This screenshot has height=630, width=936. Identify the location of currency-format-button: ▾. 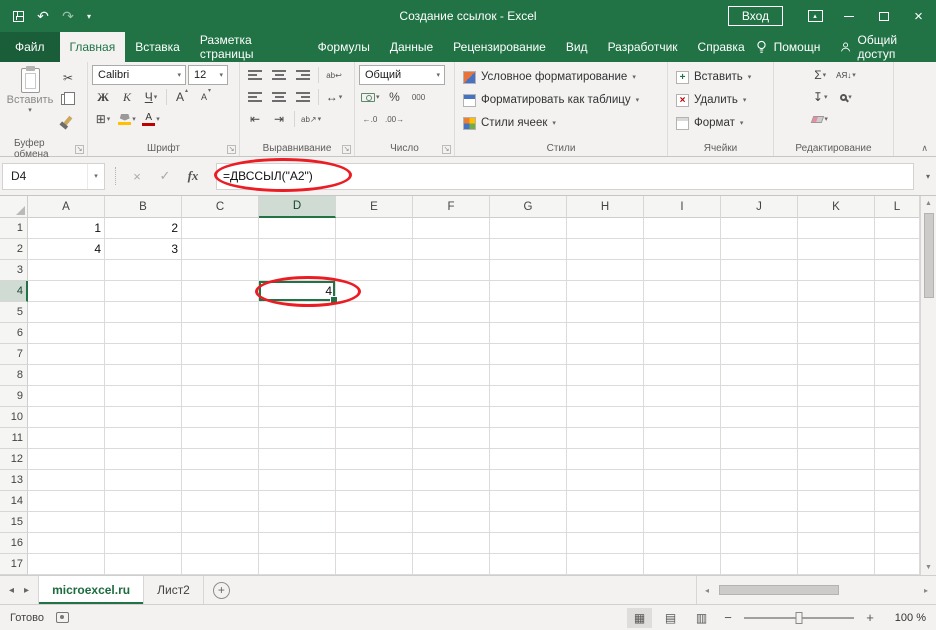
(370, 97).